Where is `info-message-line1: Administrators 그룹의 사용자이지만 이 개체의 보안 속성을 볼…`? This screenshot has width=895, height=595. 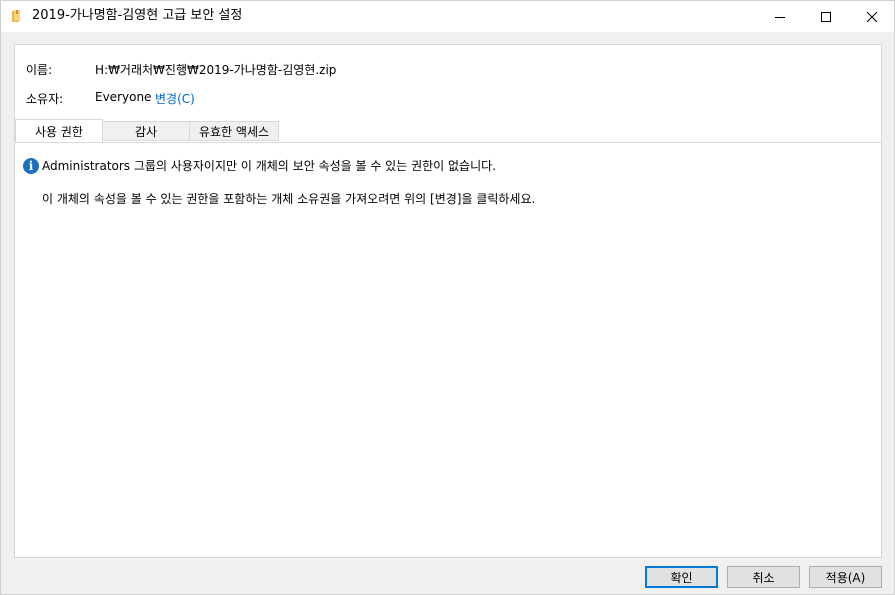
info-message-line1: Administrators 그룹의 사용자이지만 이 개체의 보안 속성을 볼… is located at coordinates (269, 166).